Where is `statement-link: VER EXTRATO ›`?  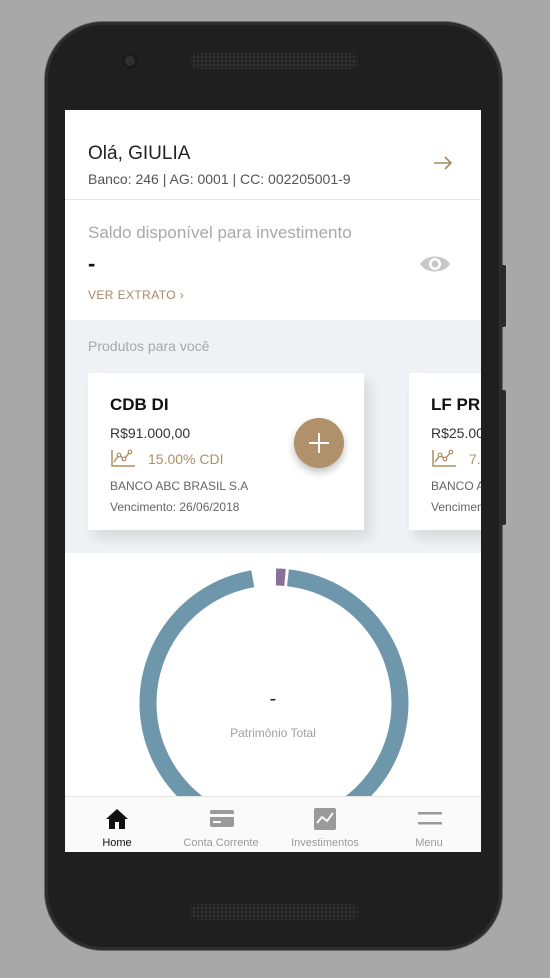 statement-link: VER EXTRATO › is located at coordinates (136, 295).